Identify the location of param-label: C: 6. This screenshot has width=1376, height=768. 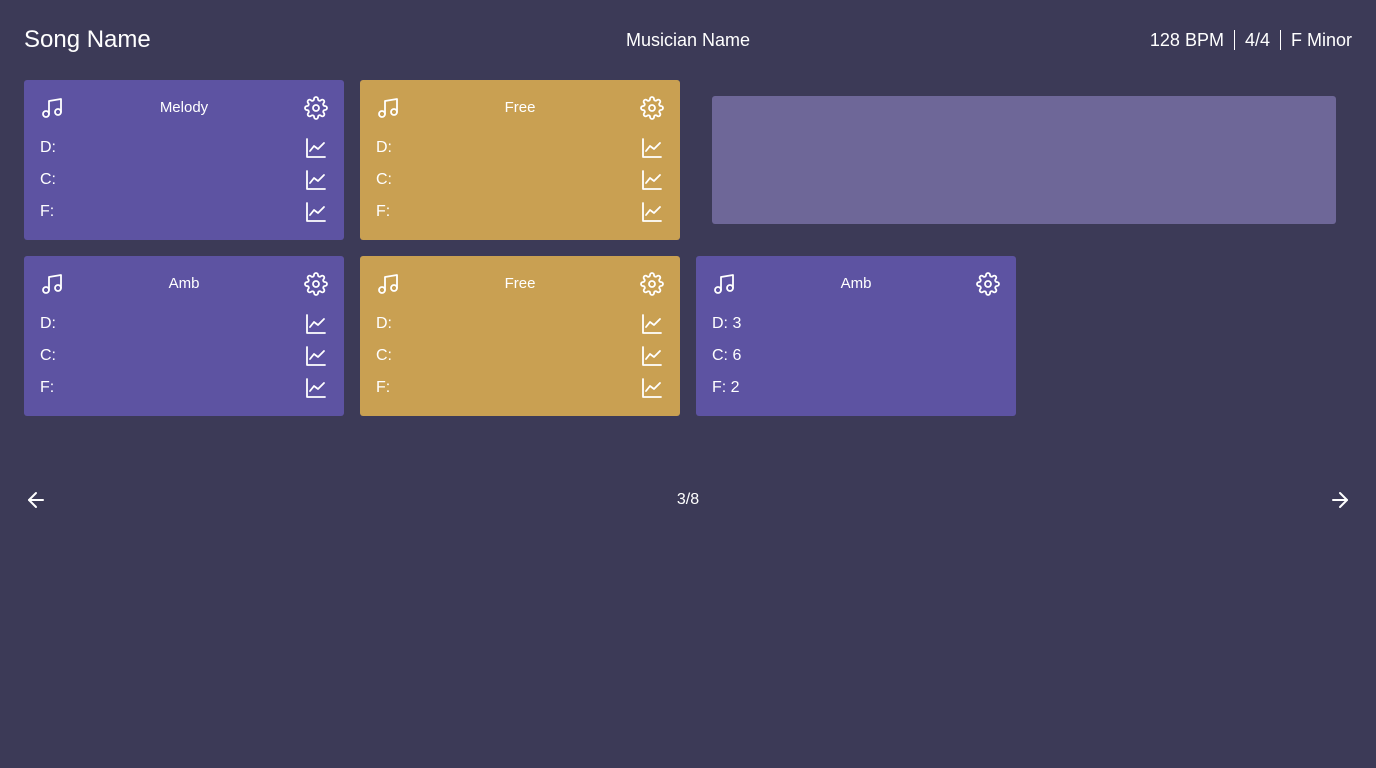
(727, 355).